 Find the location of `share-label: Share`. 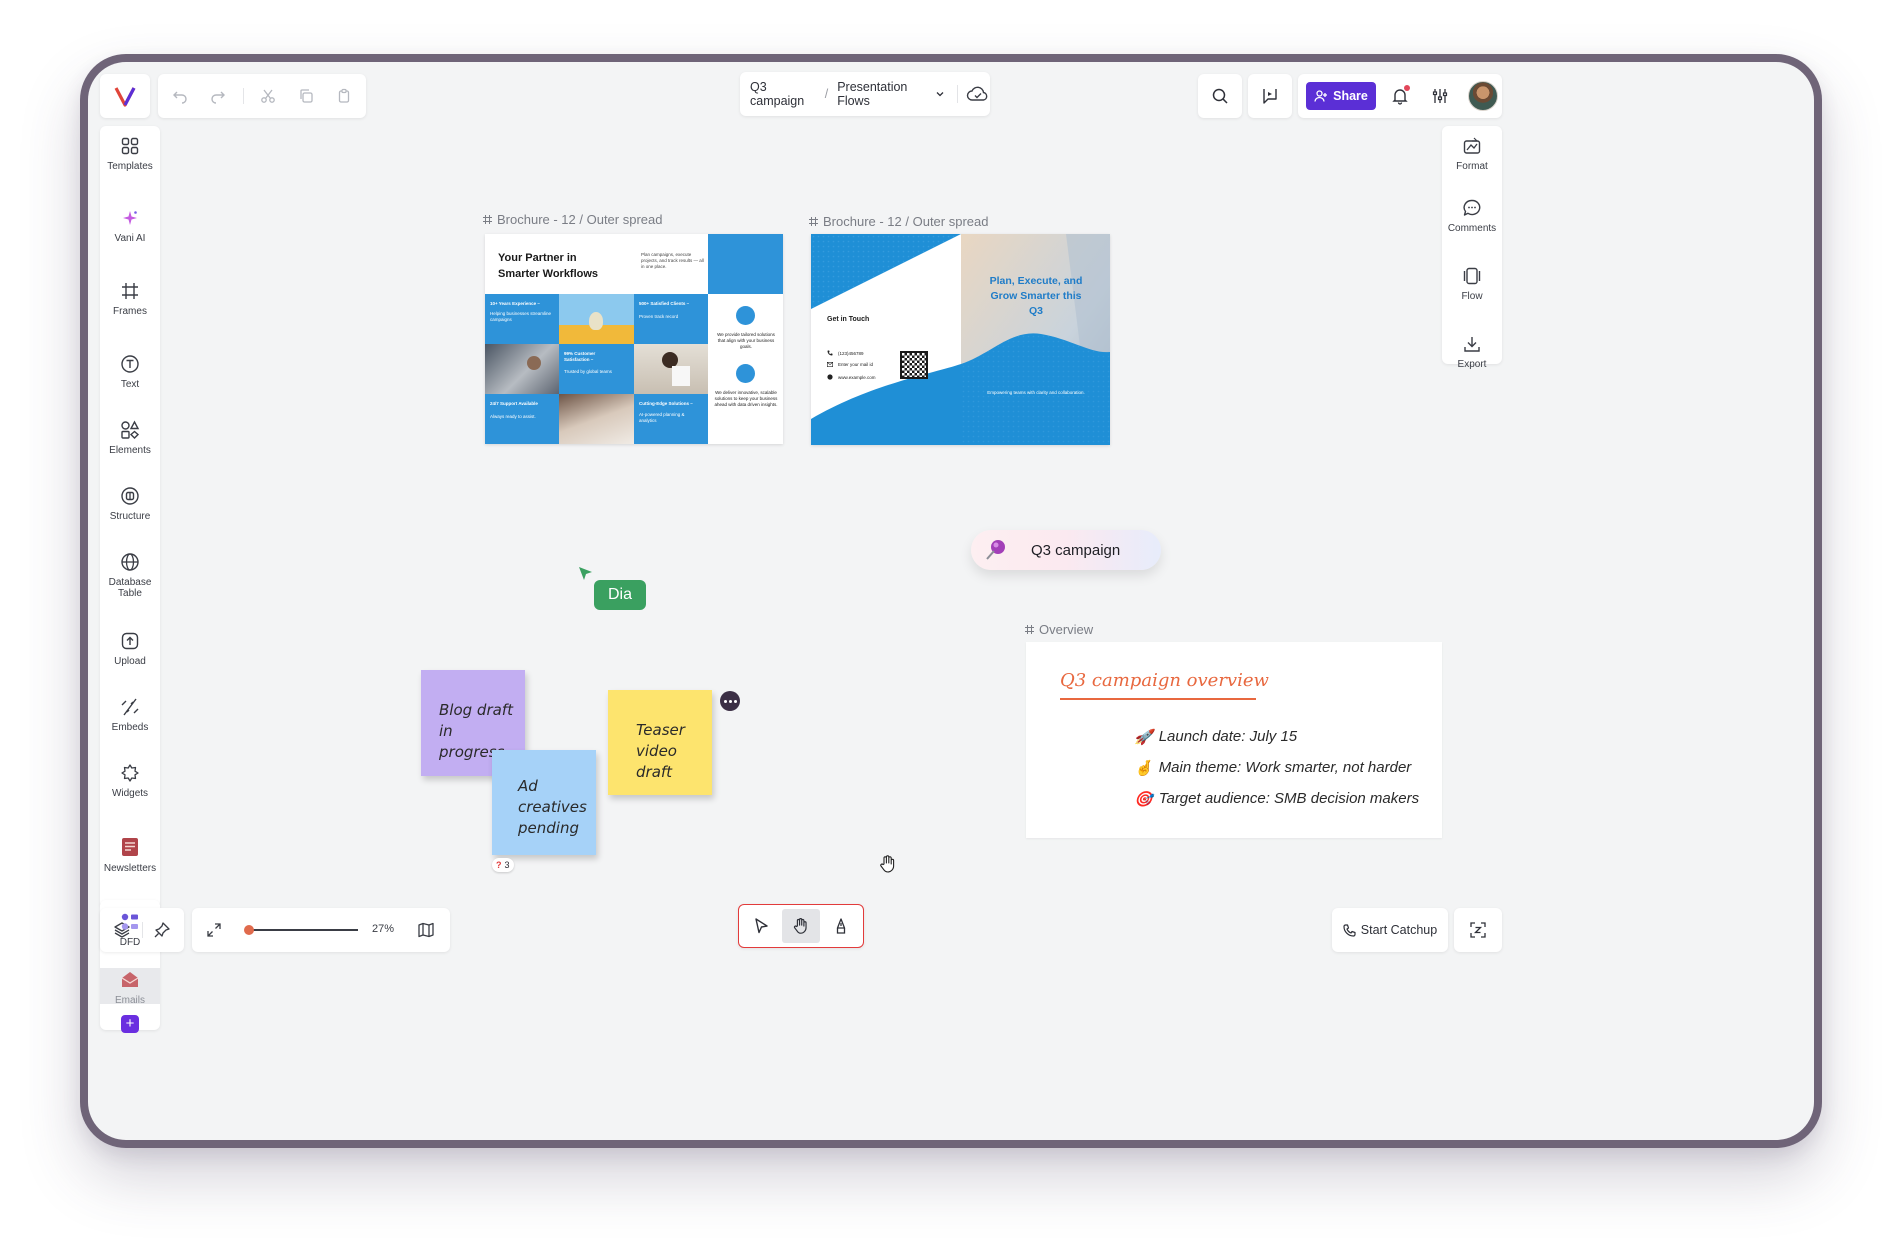

share-label: Share is located at coordinates (1350, 96).